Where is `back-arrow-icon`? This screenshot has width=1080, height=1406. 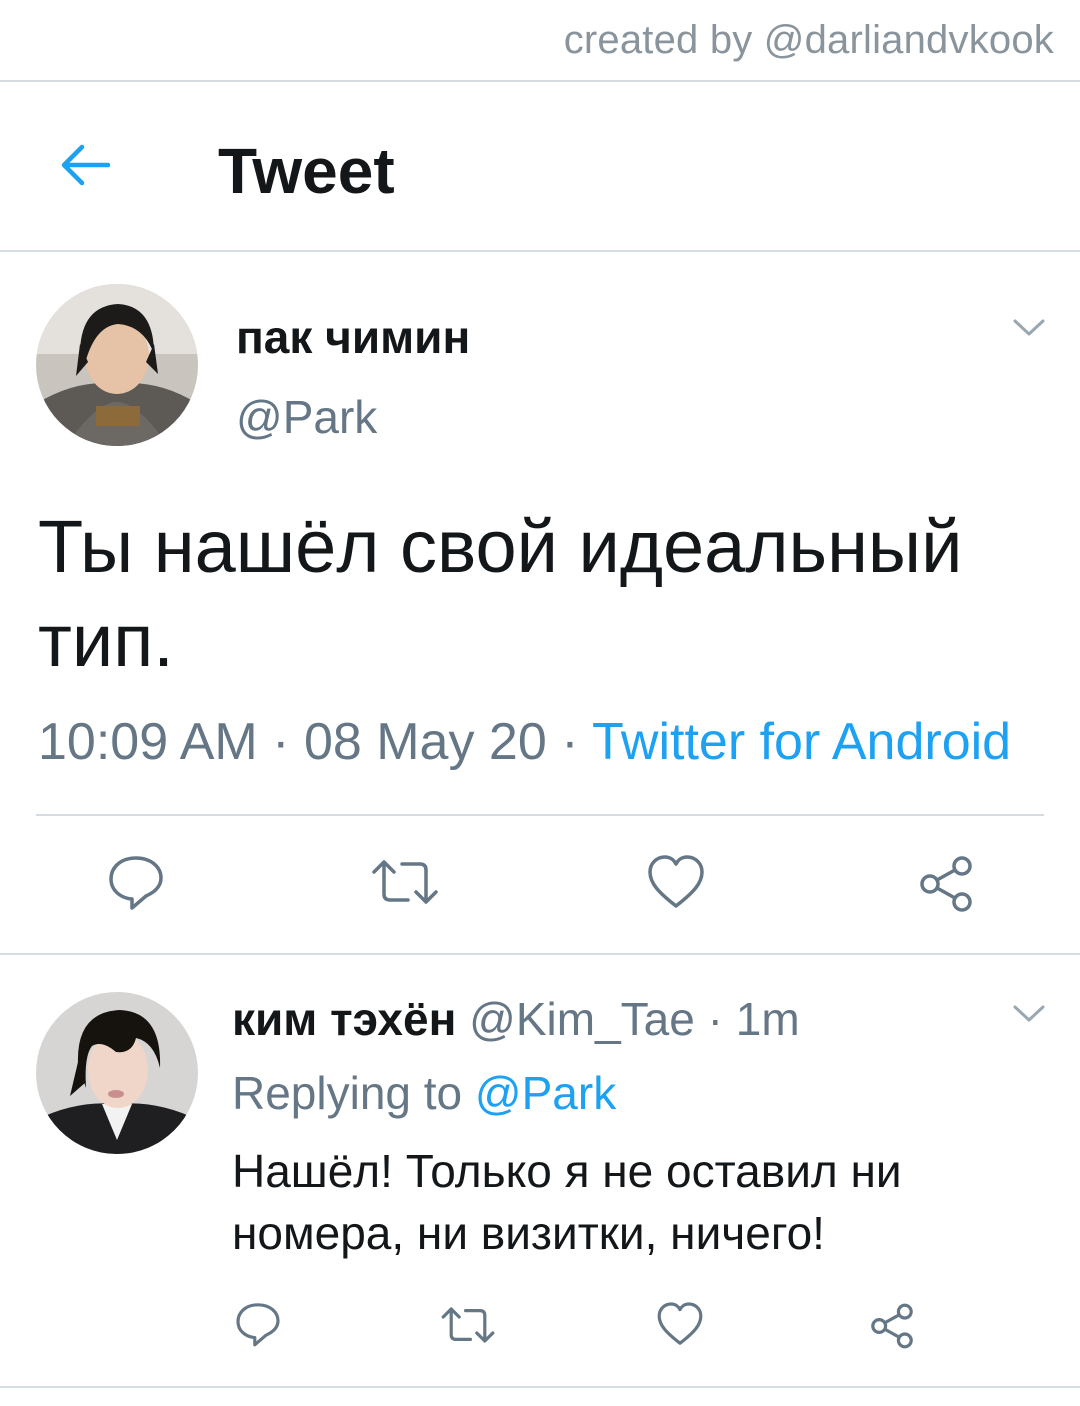
back-arrow-icon is located at coordinates (85, 165).